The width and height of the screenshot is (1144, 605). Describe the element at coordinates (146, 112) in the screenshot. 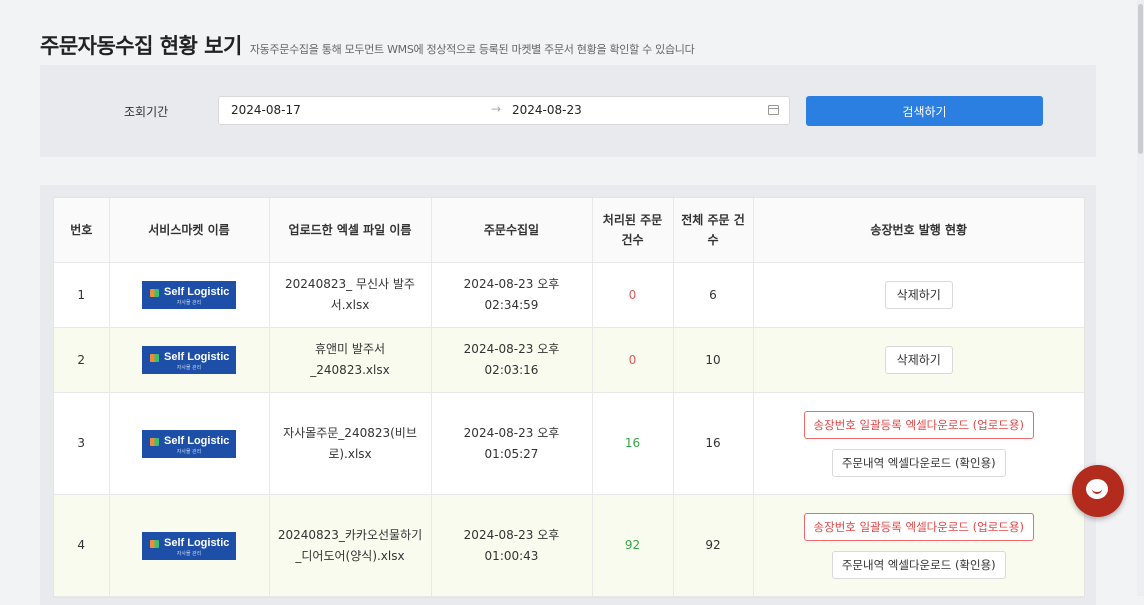

I see `search-period-label: 조회기간` at that location.